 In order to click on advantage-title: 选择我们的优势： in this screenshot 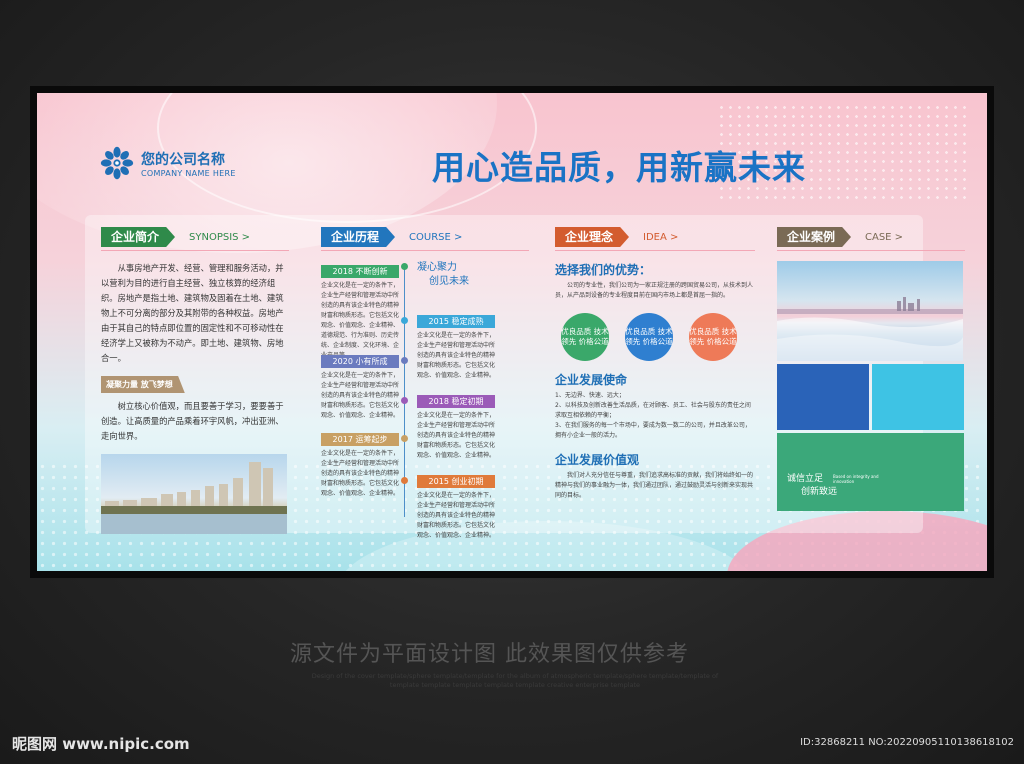, I will do `click(603, 270)`.